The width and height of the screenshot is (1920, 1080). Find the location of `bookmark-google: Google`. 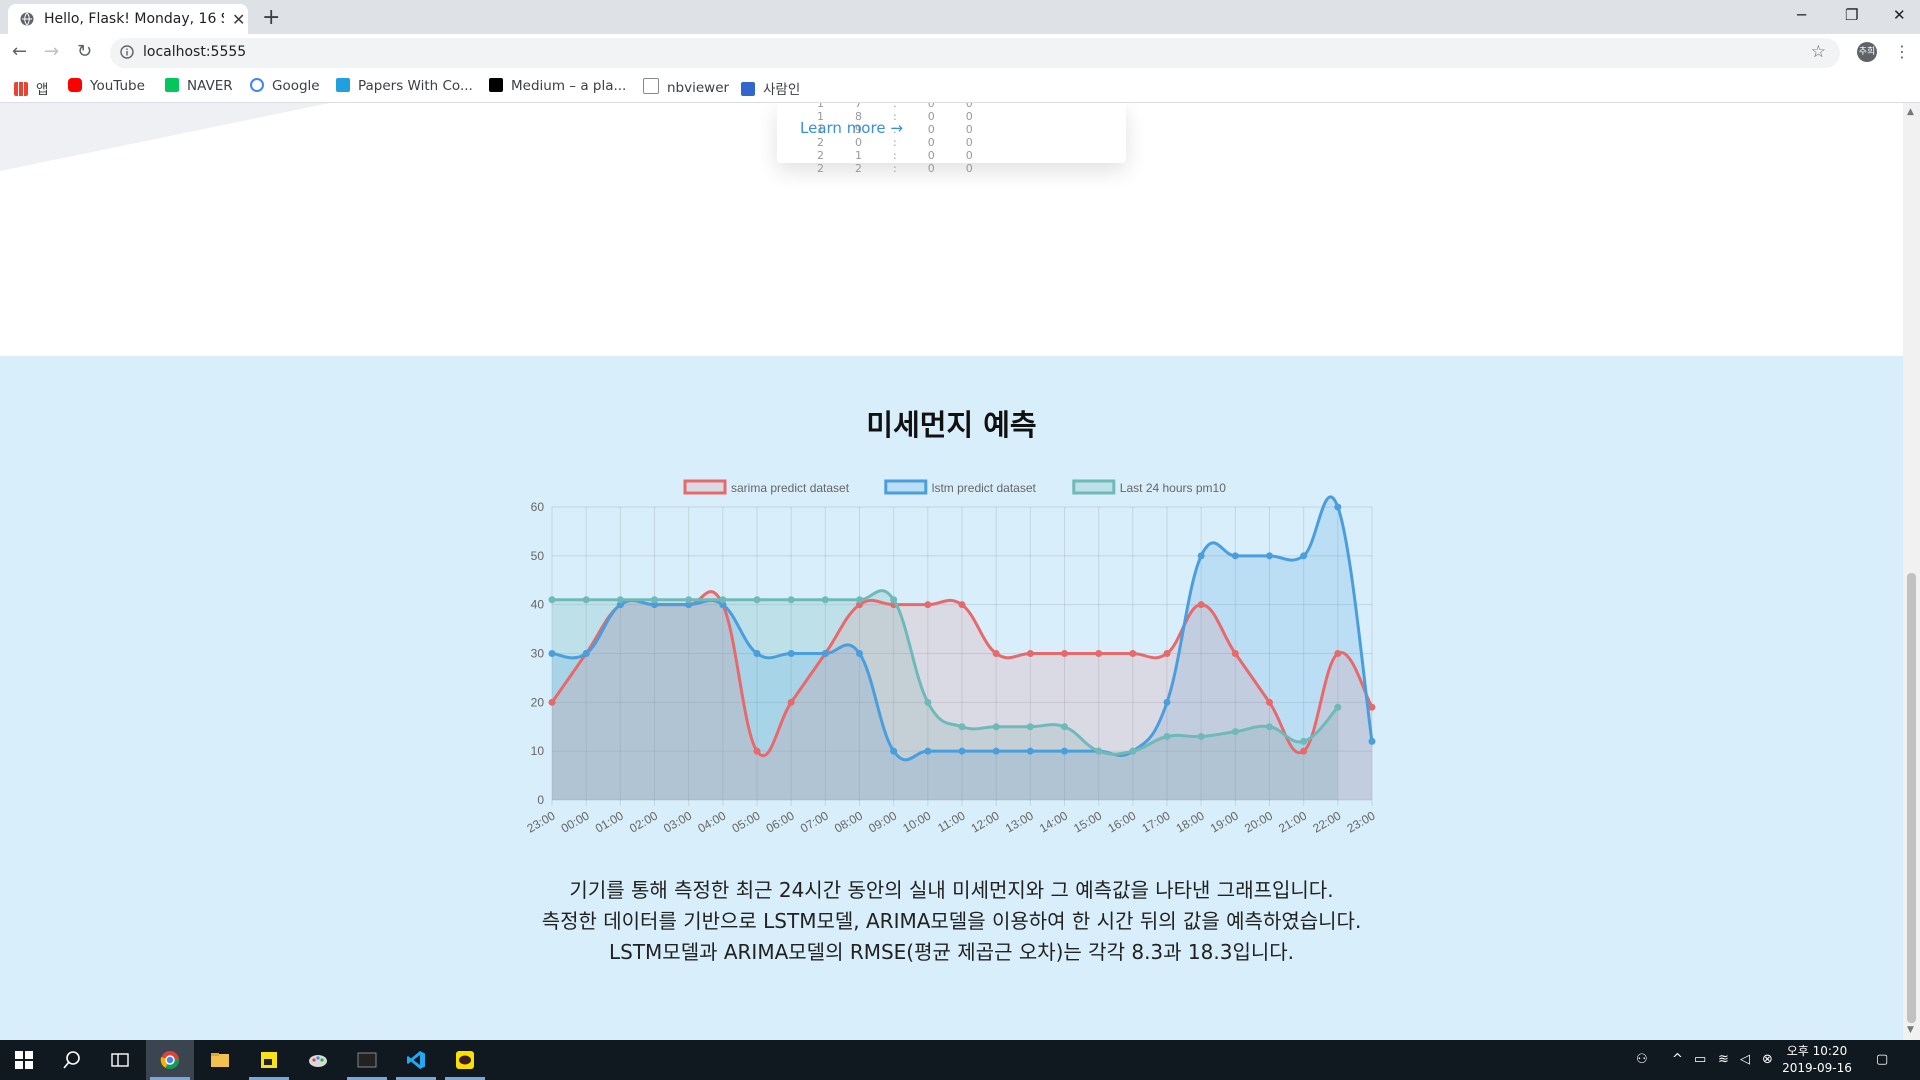

bookmark-google: Google is located at coordinates (285, 87).